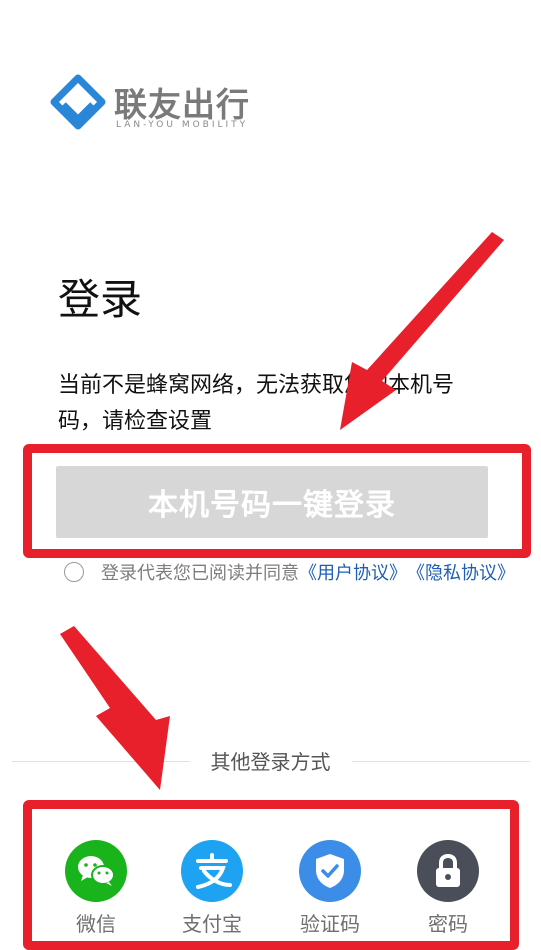 This screenshot has height=950, width=541. What do you see at coordinates (78, 102) in the screenshot?
I see `brand-logo-icon` at bounding box center [78, 102].